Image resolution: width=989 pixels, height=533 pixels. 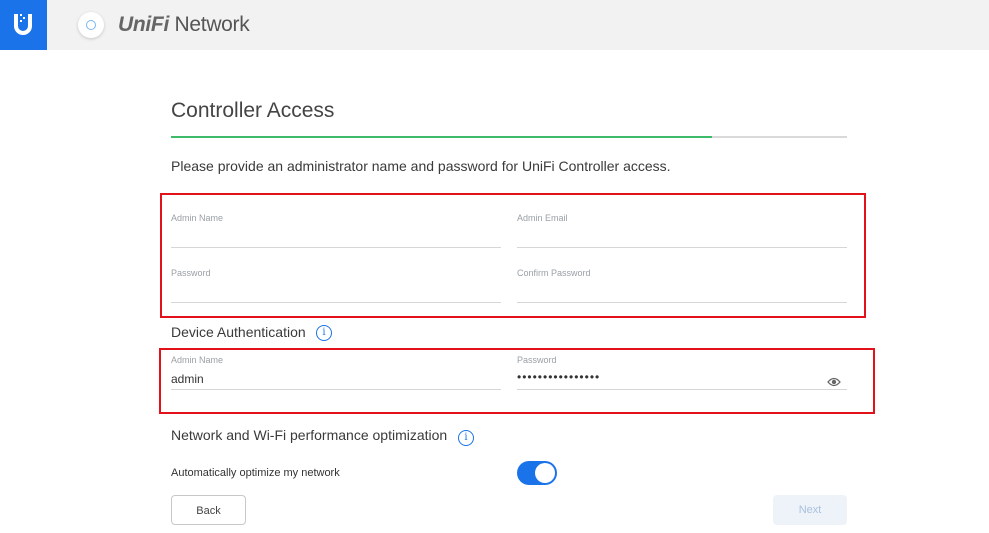 I want to click on progress-bar, so click(x=509, y=137).